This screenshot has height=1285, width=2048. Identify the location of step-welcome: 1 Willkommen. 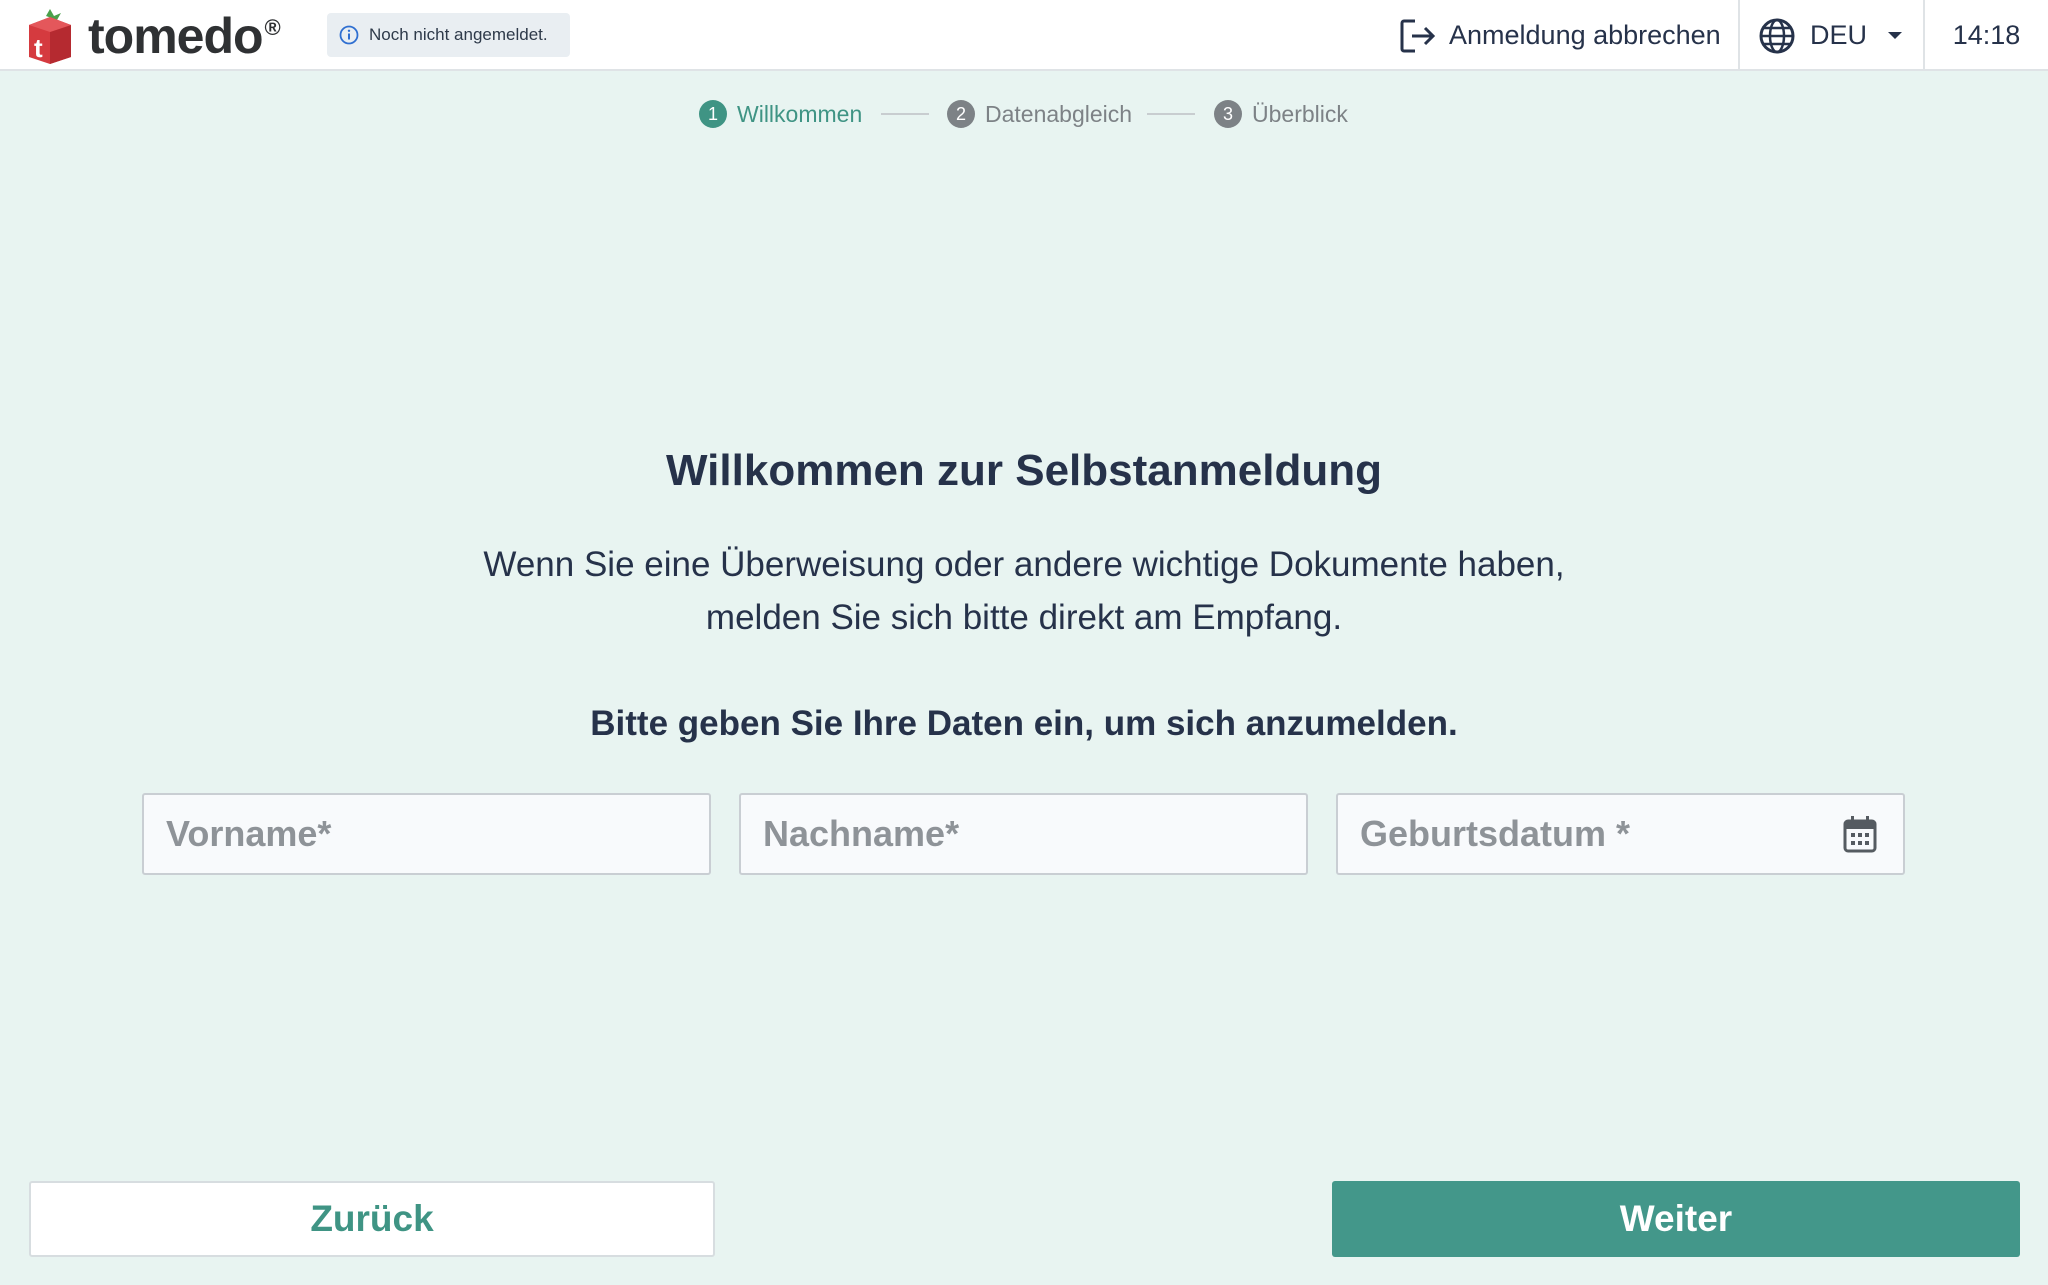
(780, 114).